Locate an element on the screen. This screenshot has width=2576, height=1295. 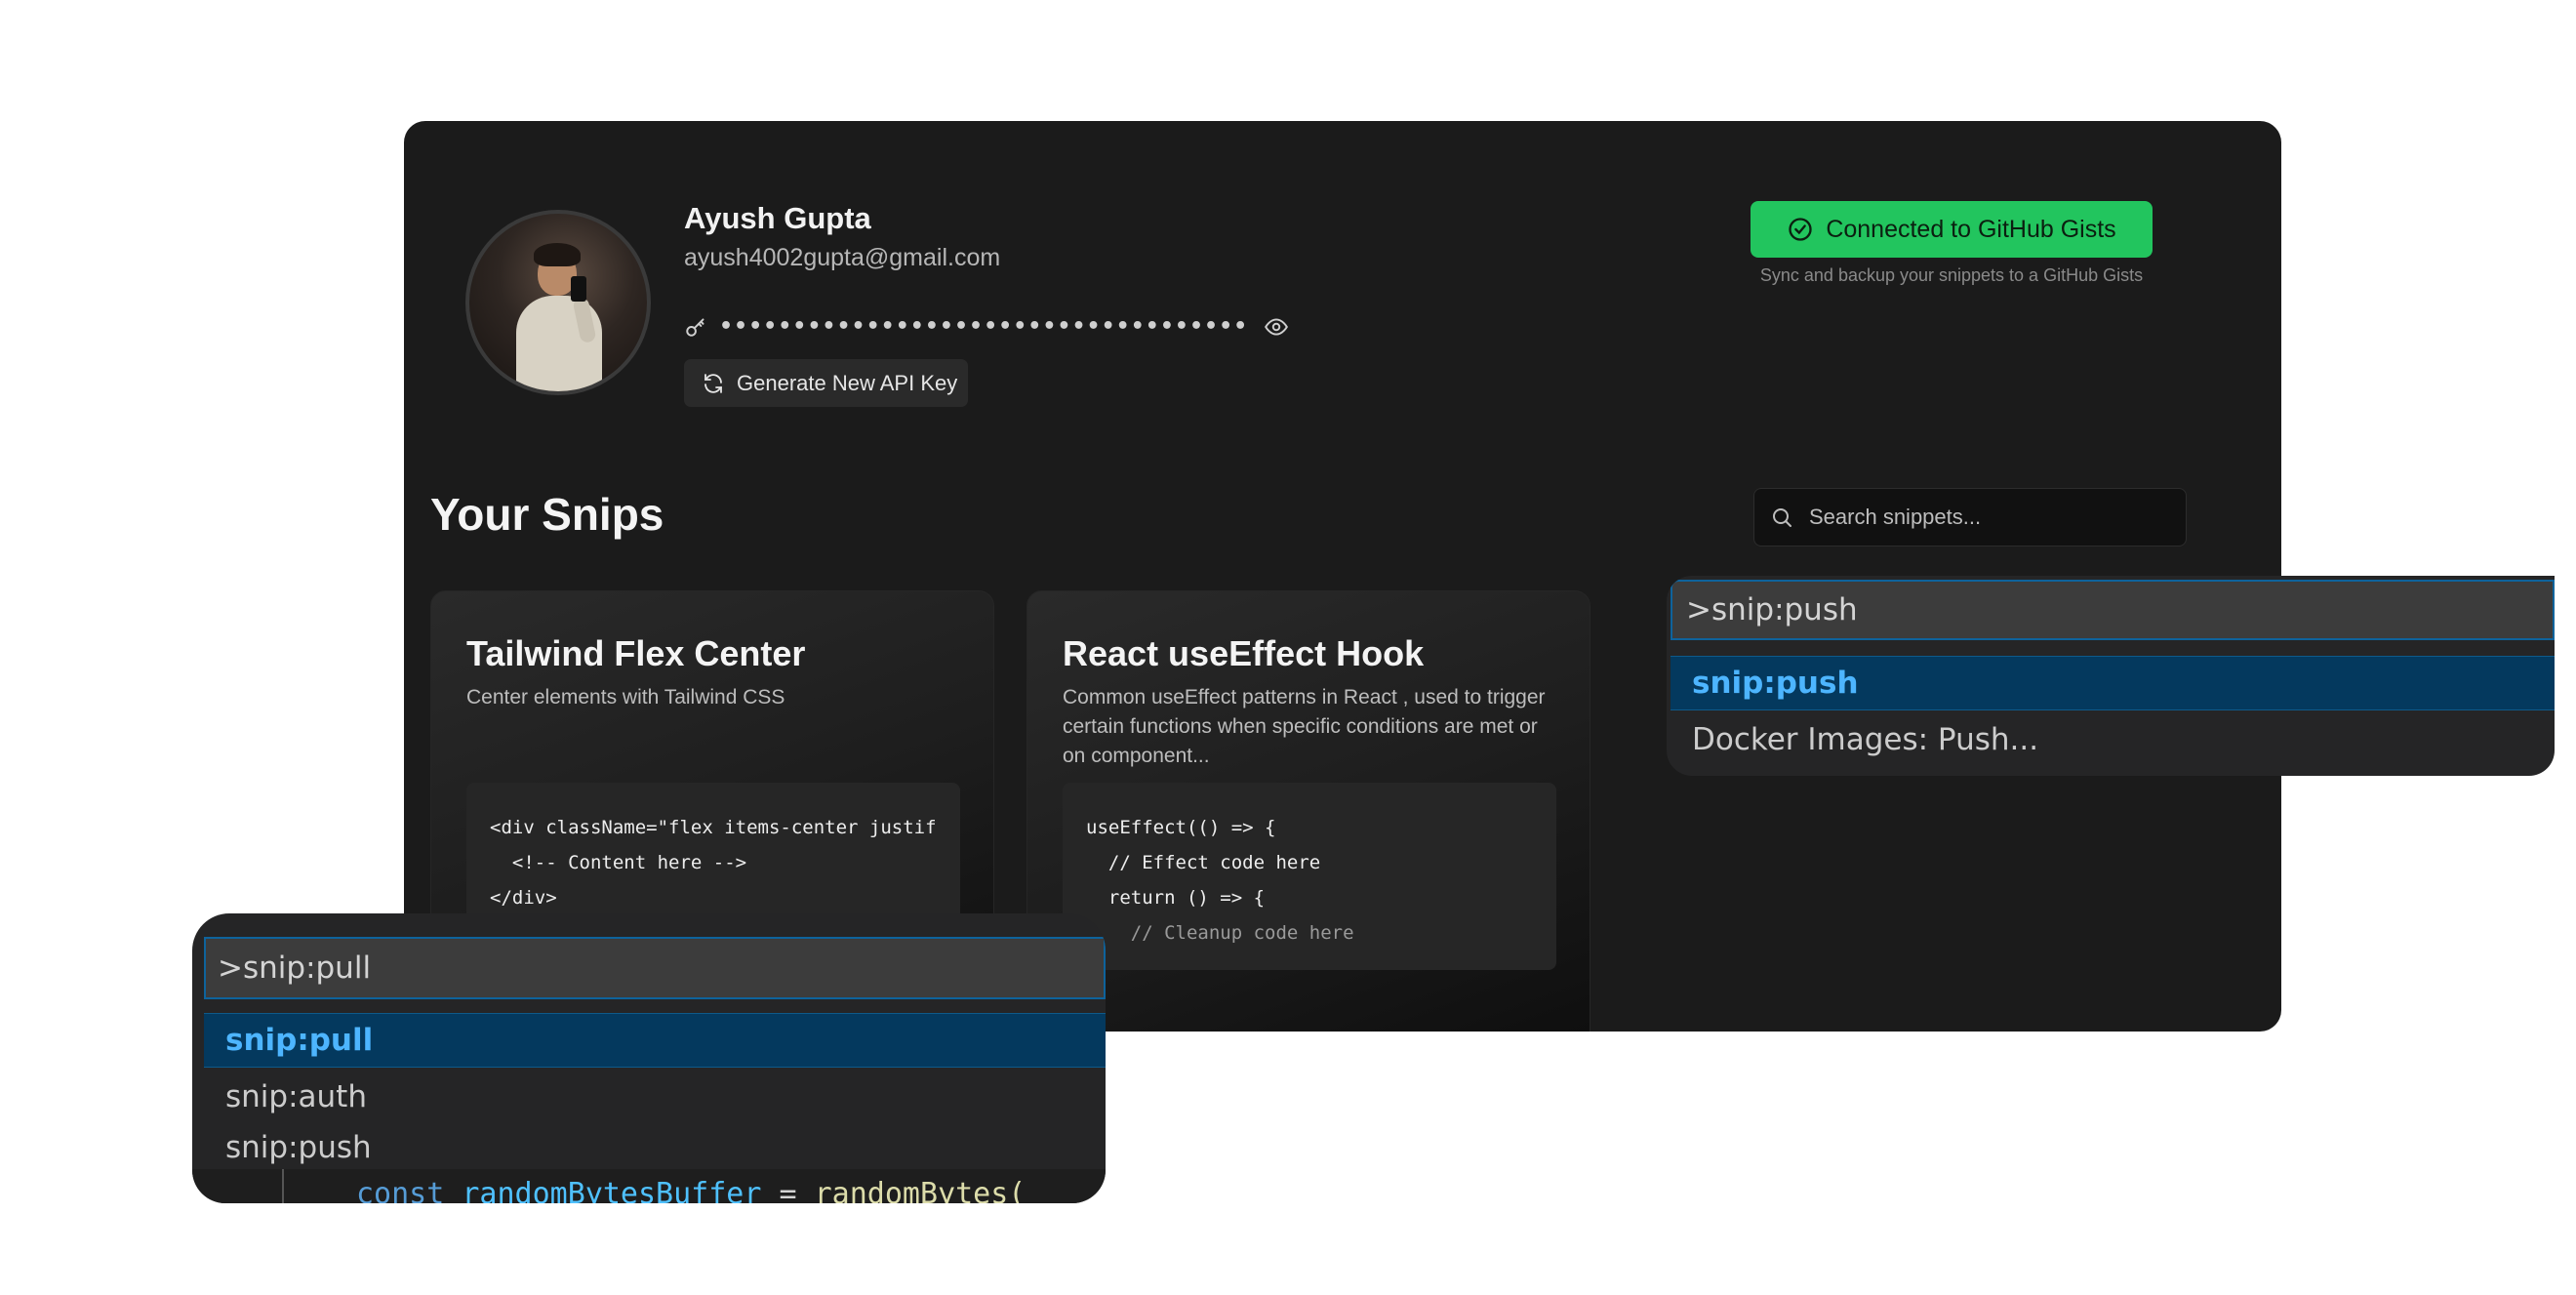
search-box is located at coordinates (1970, 517).